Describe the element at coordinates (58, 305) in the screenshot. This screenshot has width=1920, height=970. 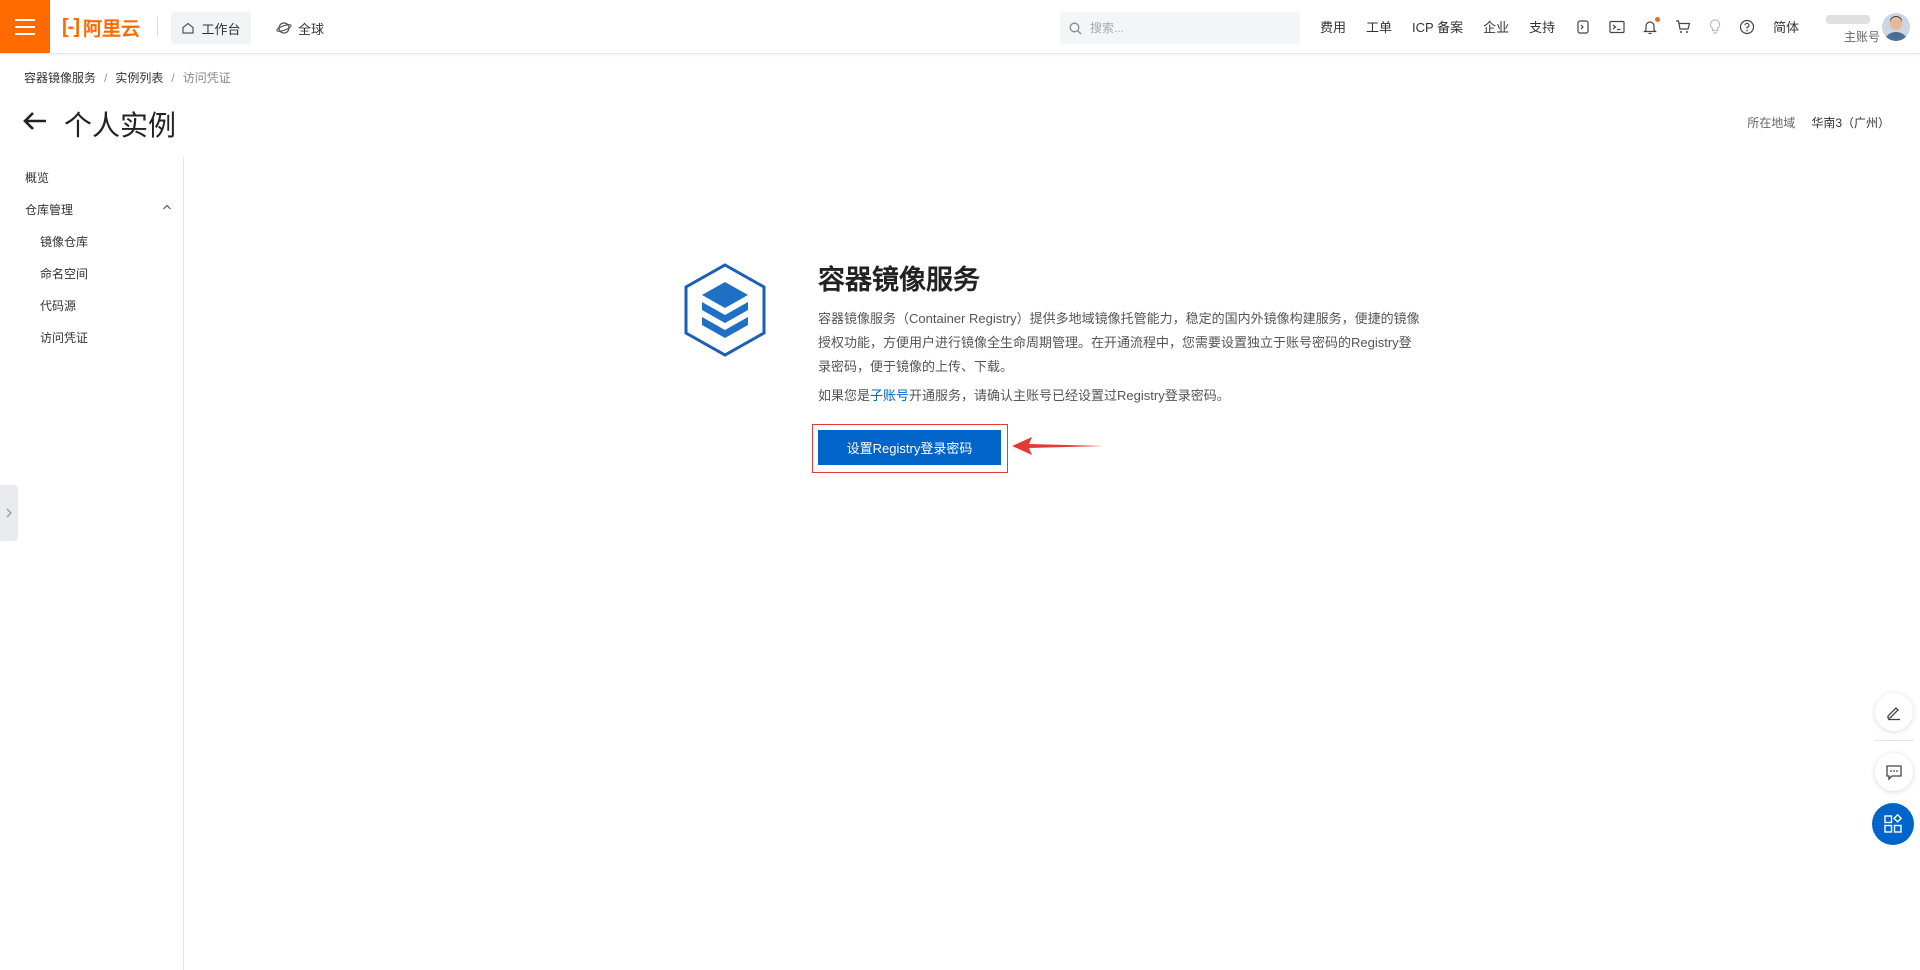
I see `sidebar-item-code-sources: 代码源` at that location.